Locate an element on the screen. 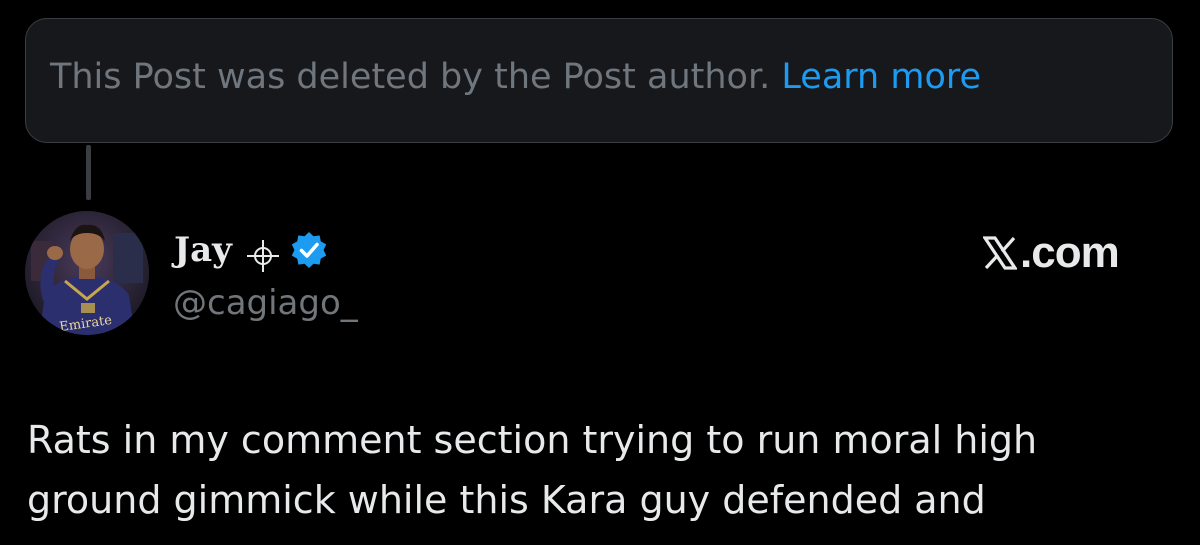 The image size is (1200, 545). avatar-image: Emirate is located at coordinates (87, 273).